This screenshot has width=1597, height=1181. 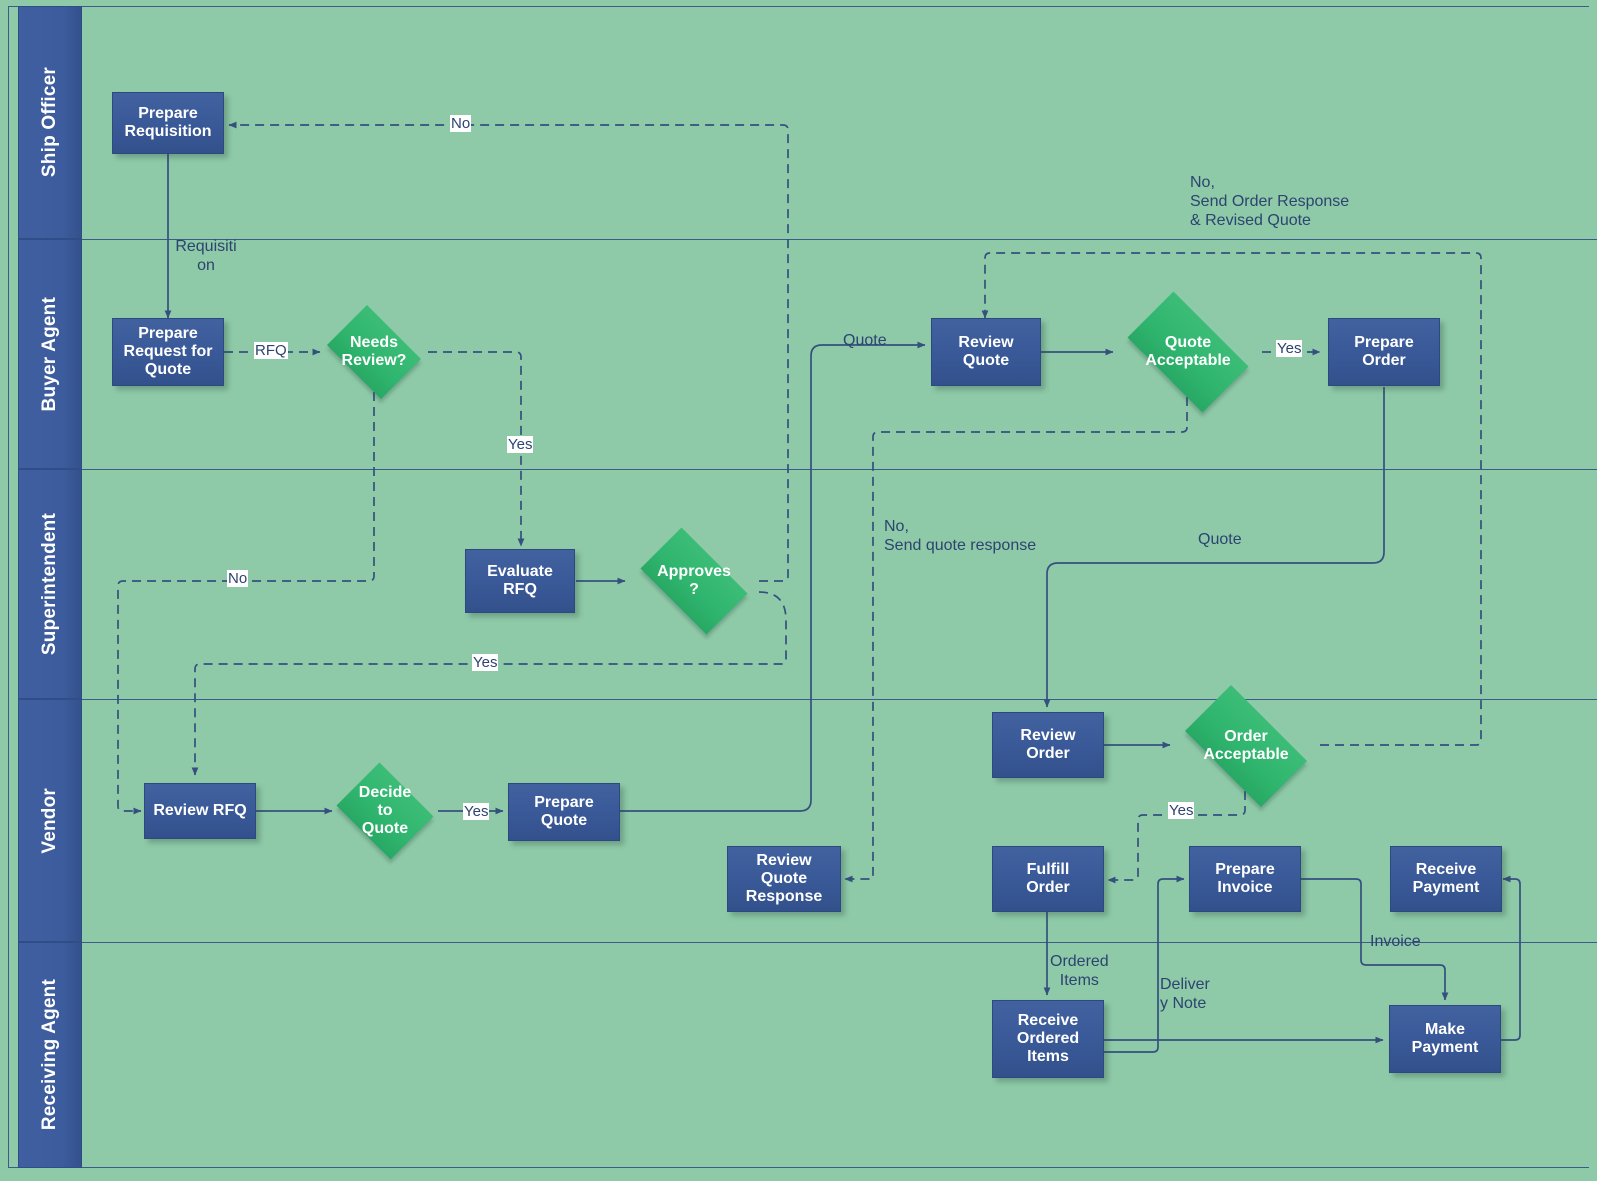 I want to click on node-approves: Approves?, so click(x=694, y=581).